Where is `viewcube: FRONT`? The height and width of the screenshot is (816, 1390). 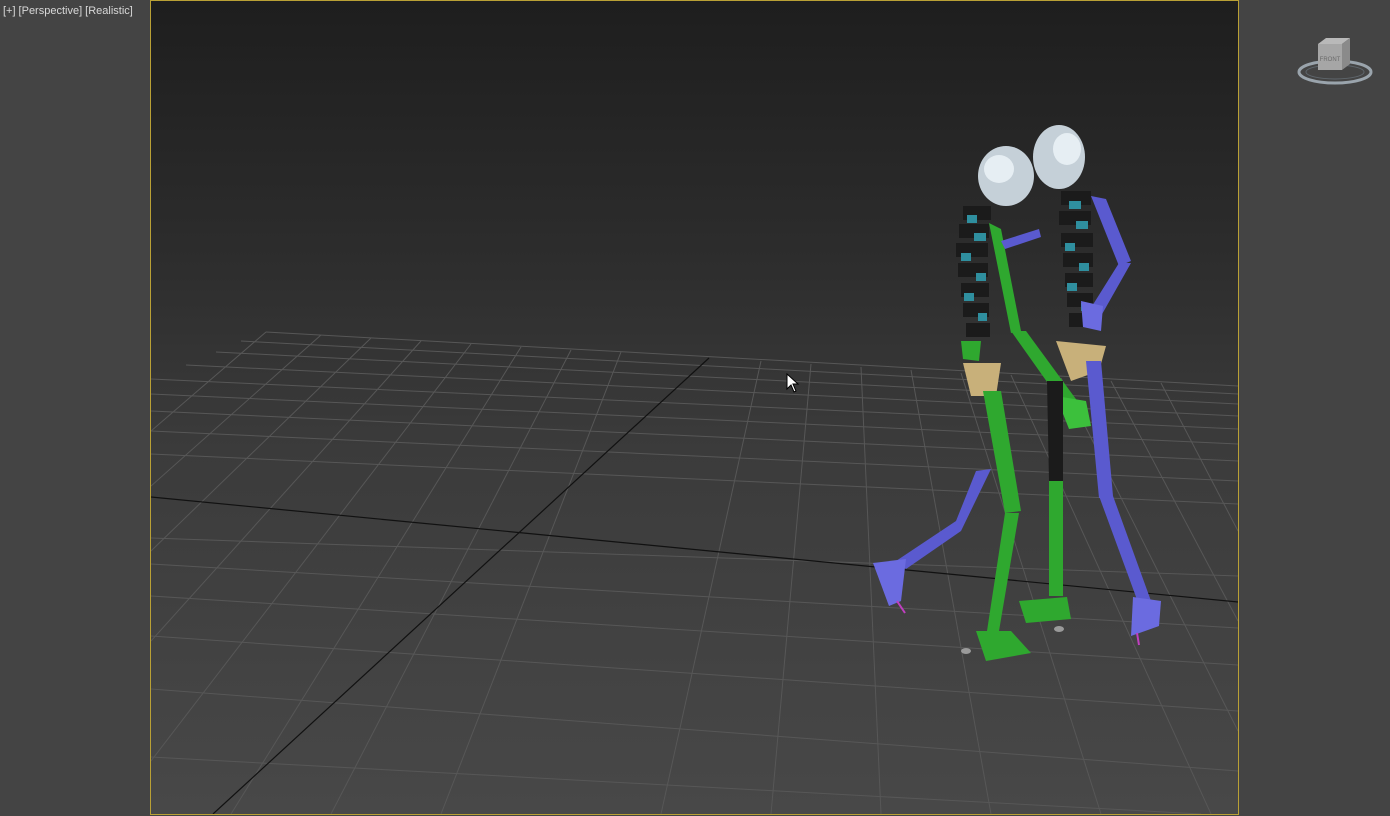
viewcube: FRONT is located at coordinates (1335, 62).